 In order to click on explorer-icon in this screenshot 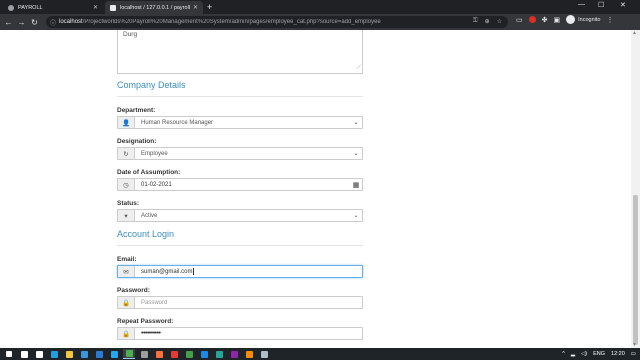, I will do `click(69, 354)`.